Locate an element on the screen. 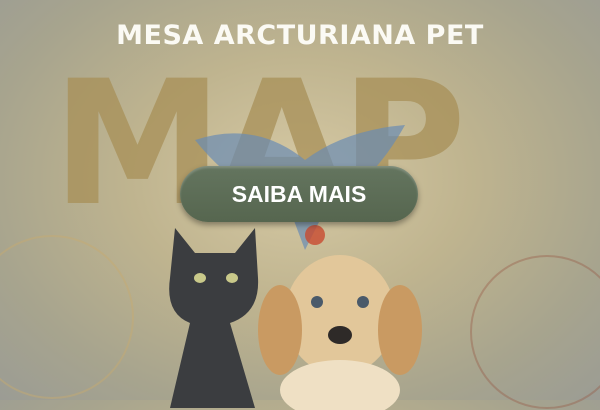  puppy-image is located at coordinates (340, 332).